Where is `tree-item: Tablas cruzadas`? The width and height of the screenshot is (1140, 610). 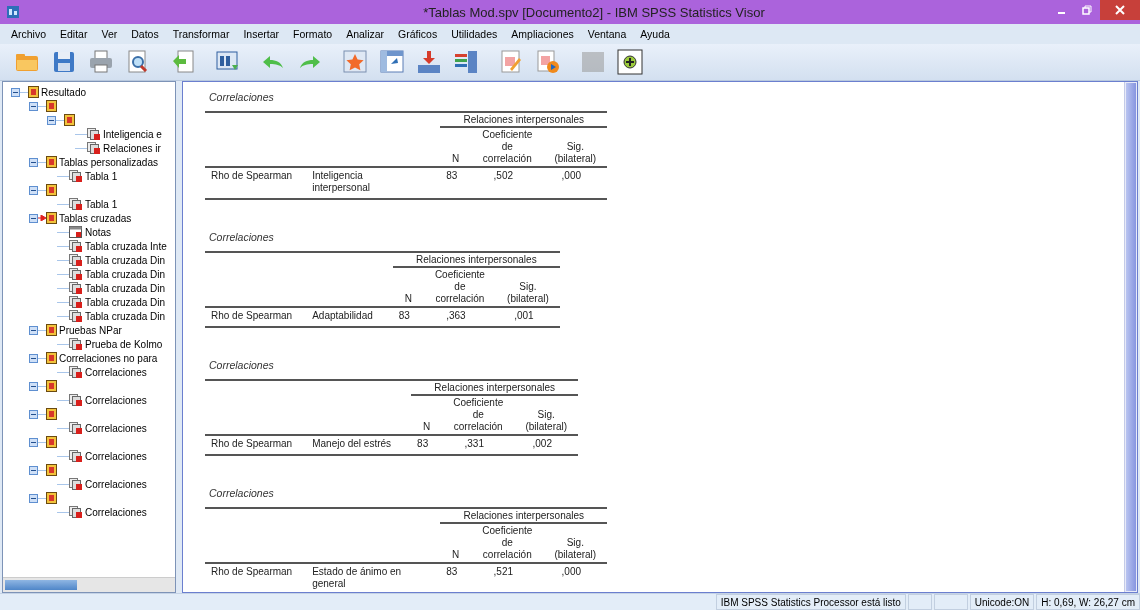 tree-item: Tablas cruzadas is located at coordinates (95, 218).